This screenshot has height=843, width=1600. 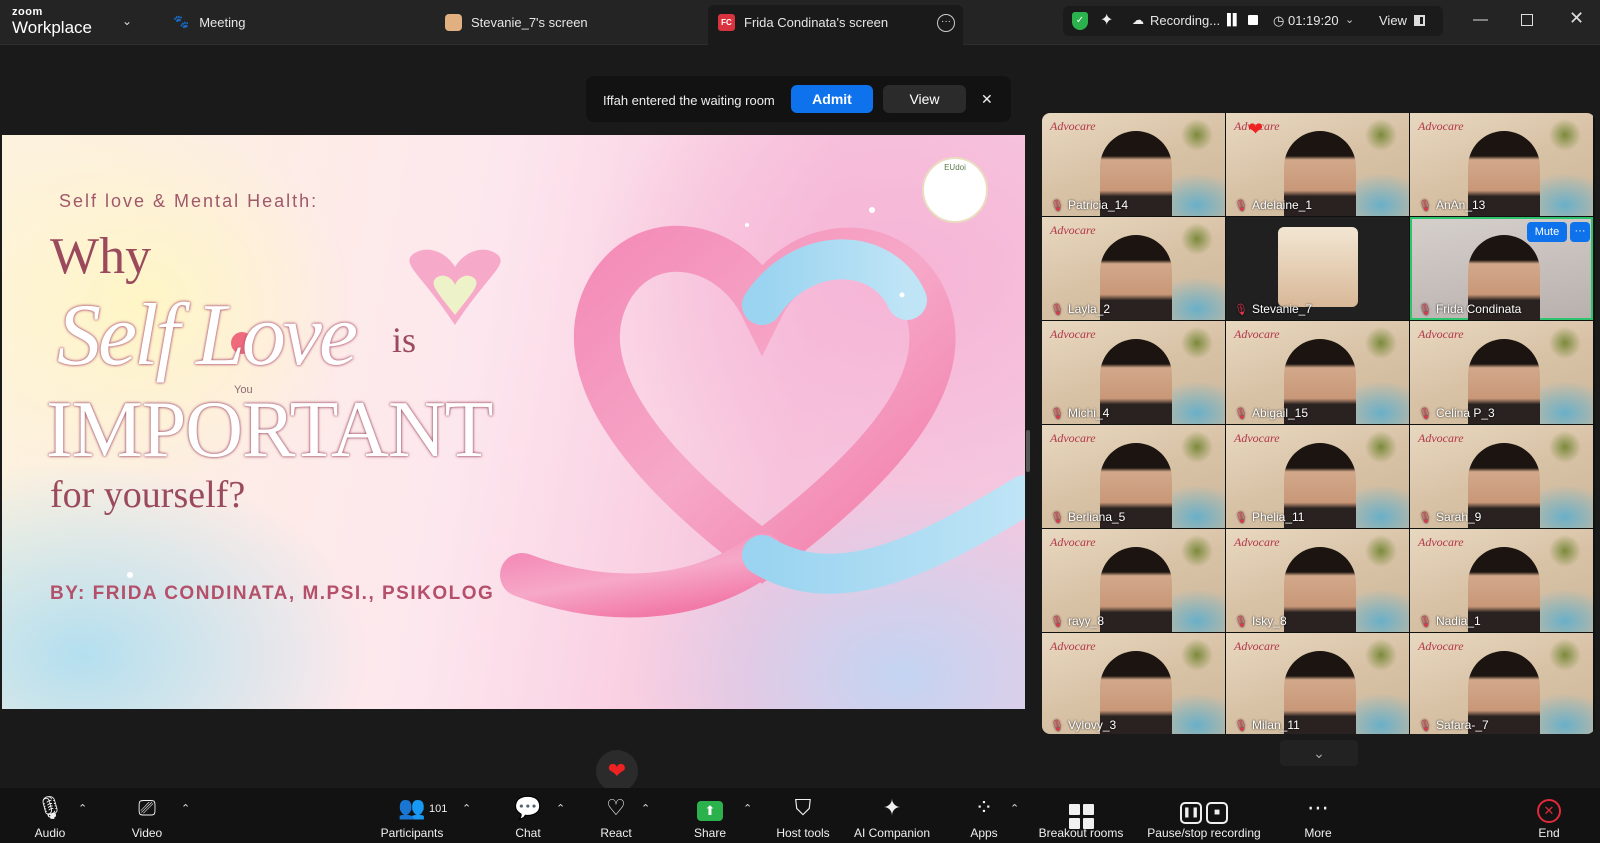 What do you see at coordinates (1273, 205) in the screenshot?
I see `participant-name-tag: 🎙 Adelaine_1` at bounding box center [1273, 205].